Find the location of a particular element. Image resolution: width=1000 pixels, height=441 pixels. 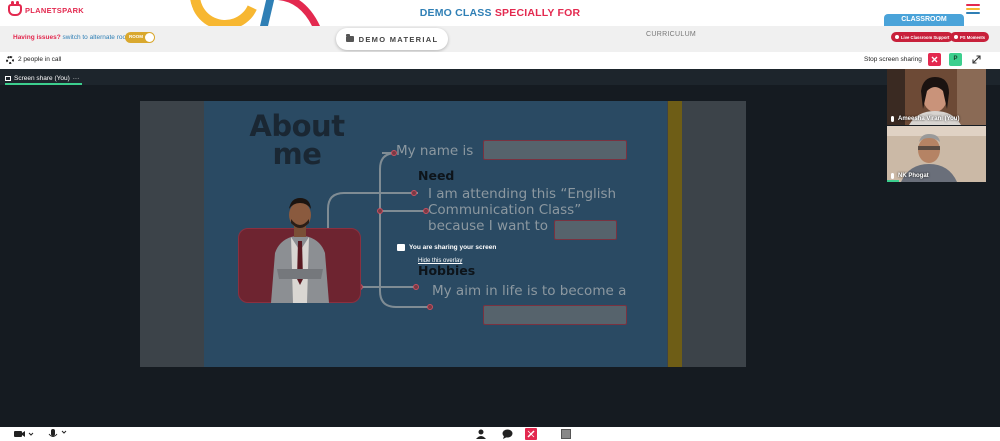

switch-knob is located at coordinates (149, 37).